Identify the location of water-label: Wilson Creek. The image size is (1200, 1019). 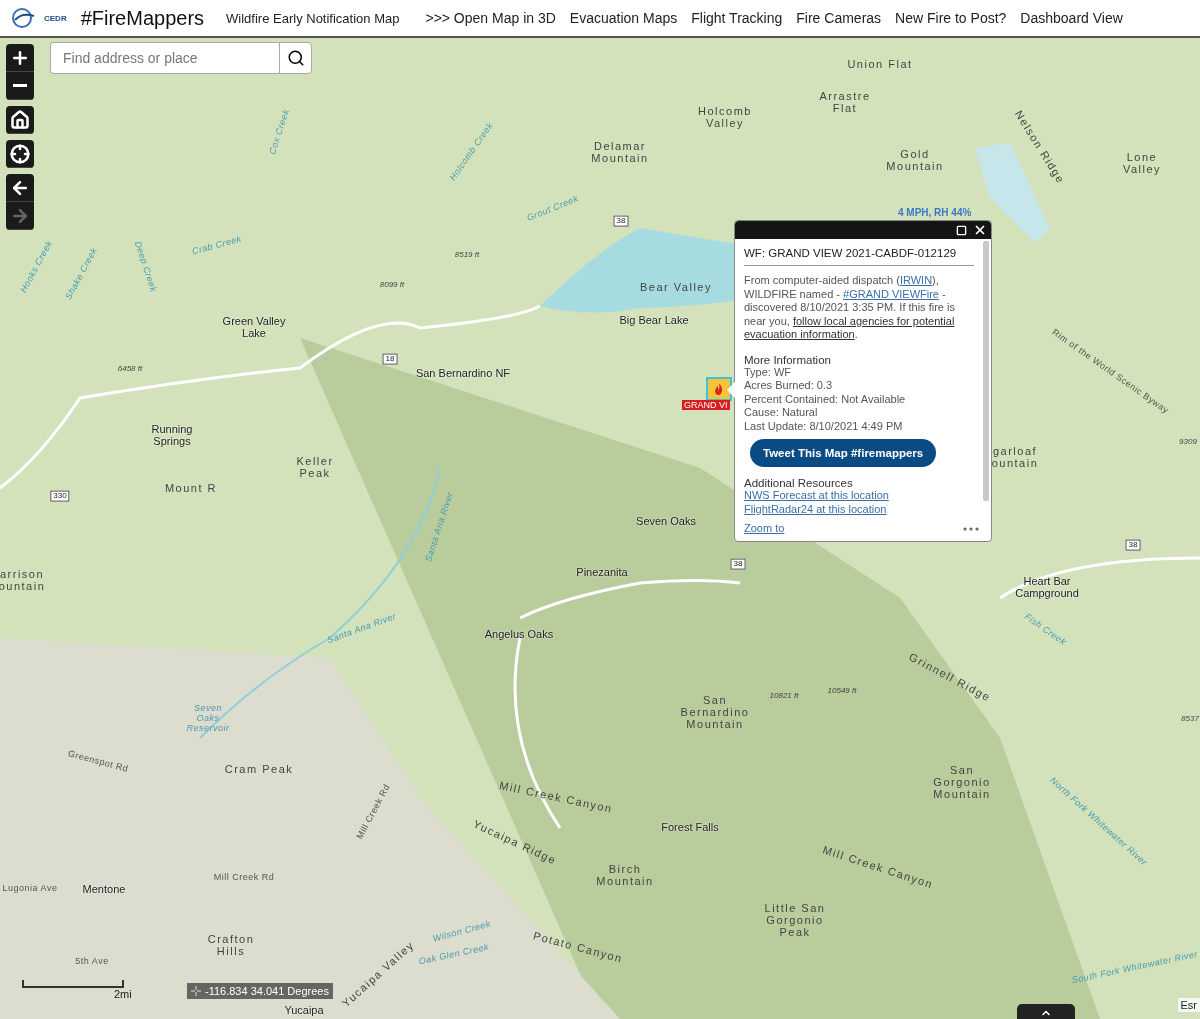
(462, 931).